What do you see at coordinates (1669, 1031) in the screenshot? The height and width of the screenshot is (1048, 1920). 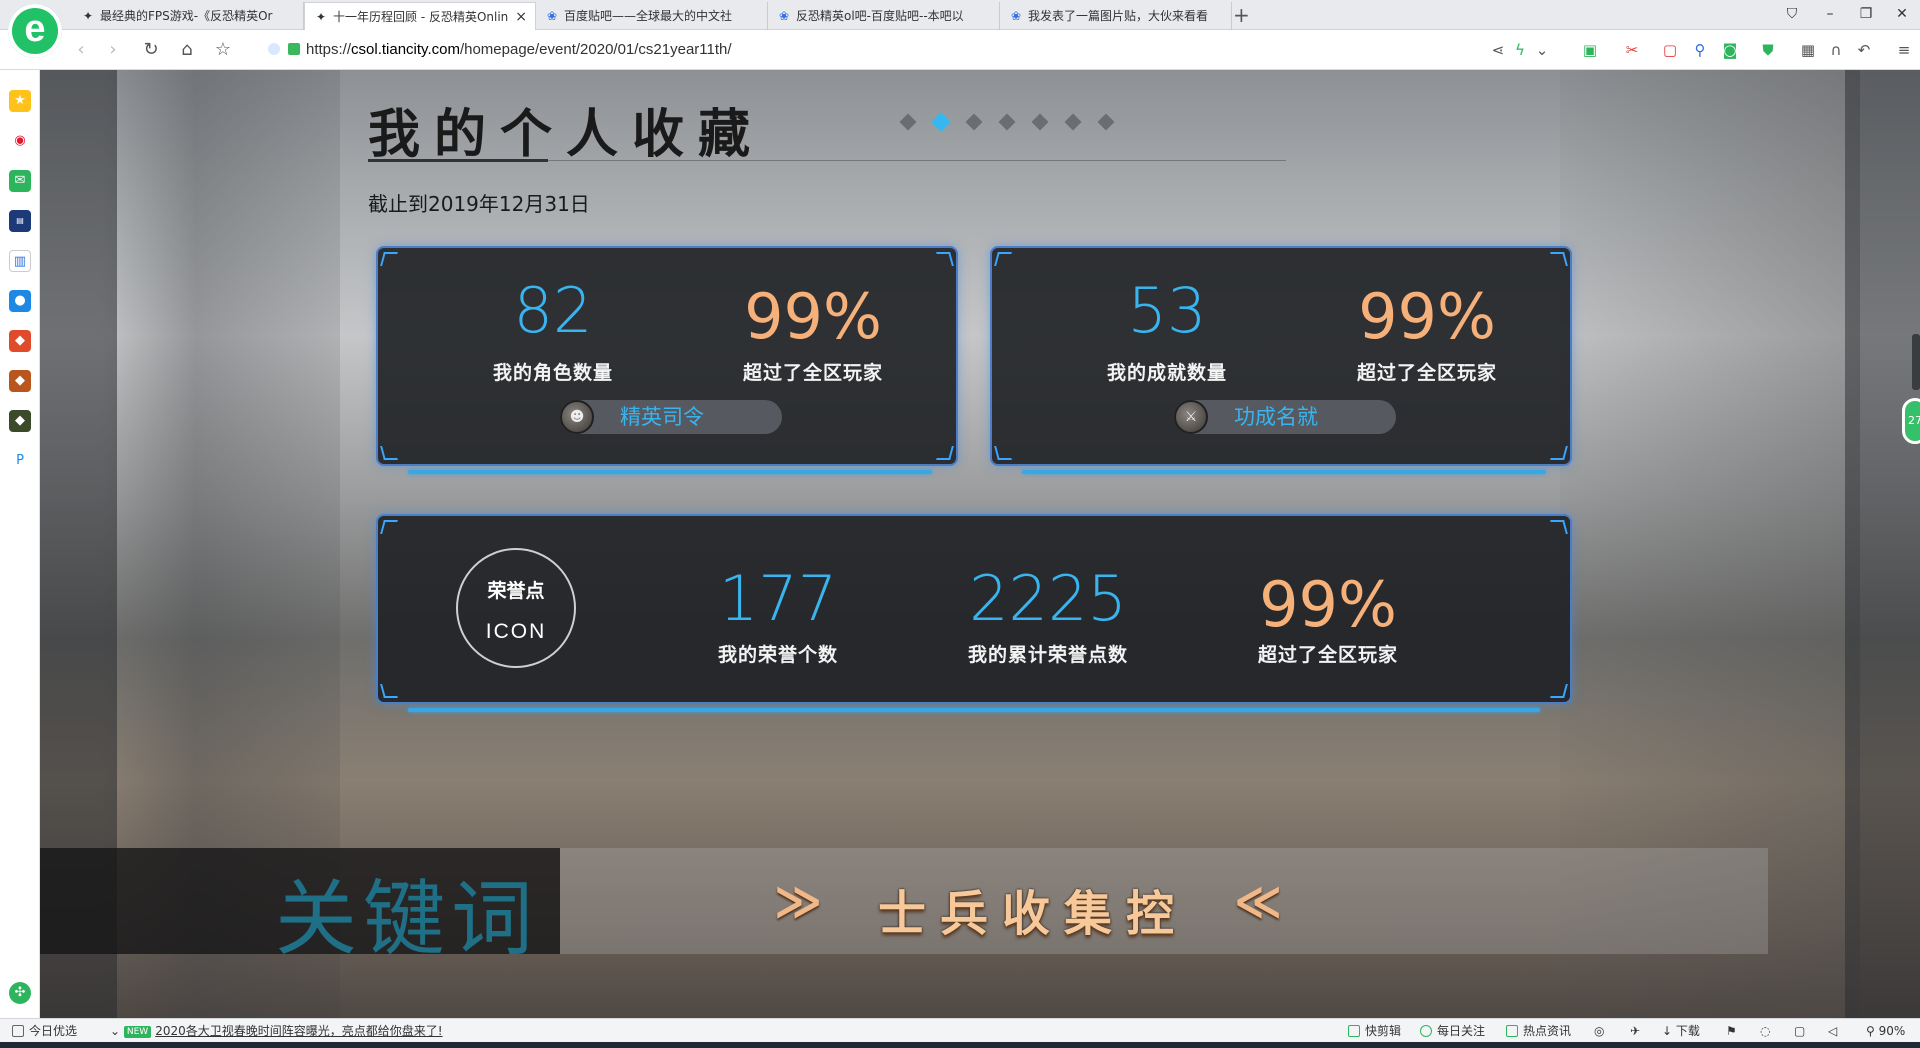 I see `download-icon: ↓` at bounding box center [1669, 1031].